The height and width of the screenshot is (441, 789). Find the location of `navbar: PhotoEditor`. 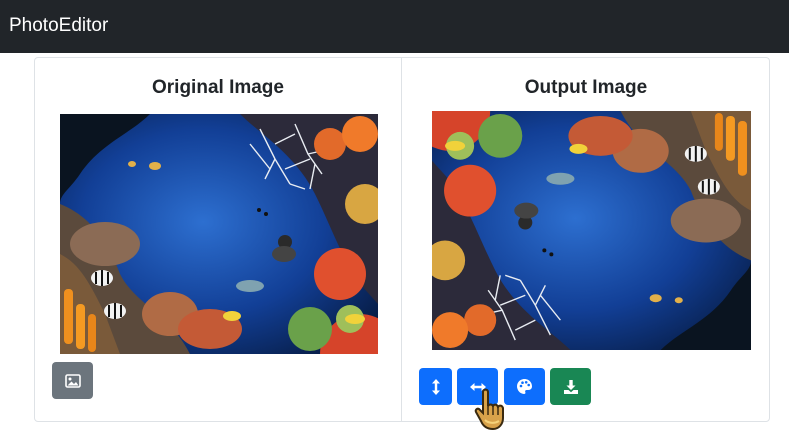

navbar: PhotoEditor is located at coordinates (394, 26).